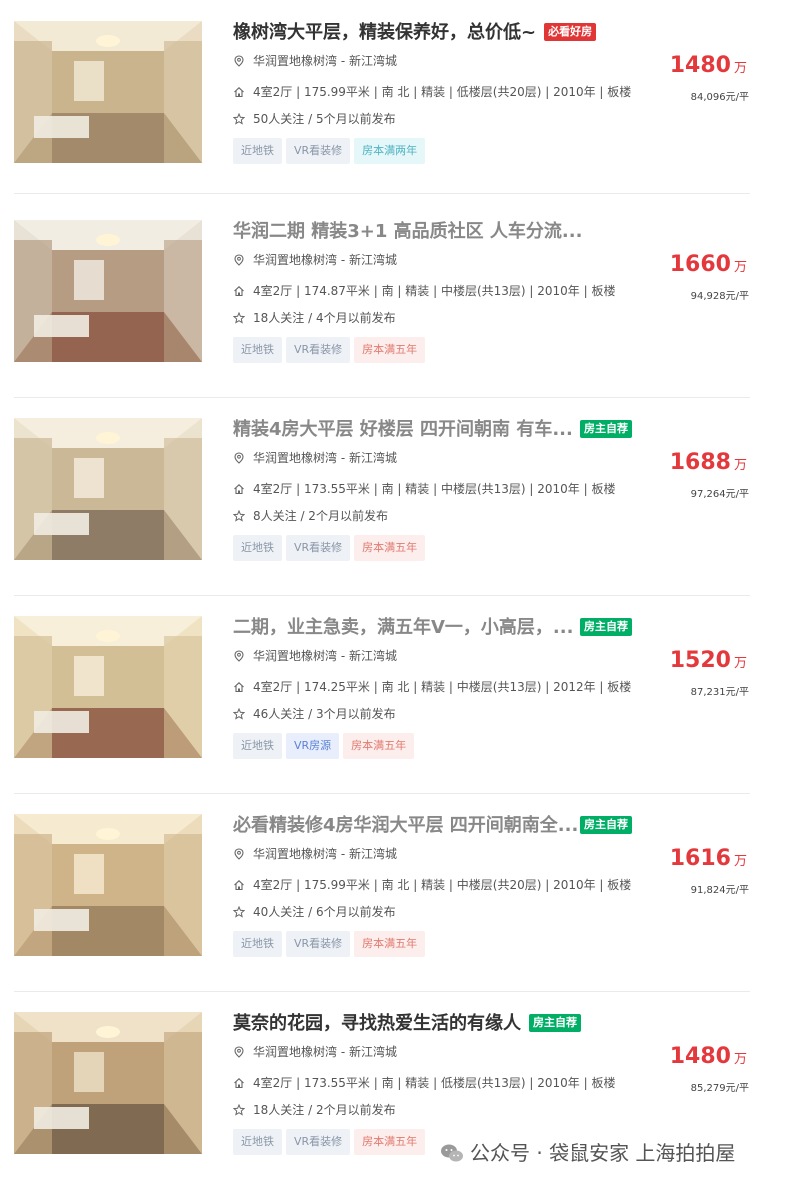 The width and height of the screenshot is (799, 1189). What do you see at coordinates (324, 119) in the screenshot?
I see `followers-text: 50人关注 / 5个月以前发布` at bounding box center [324, 119].